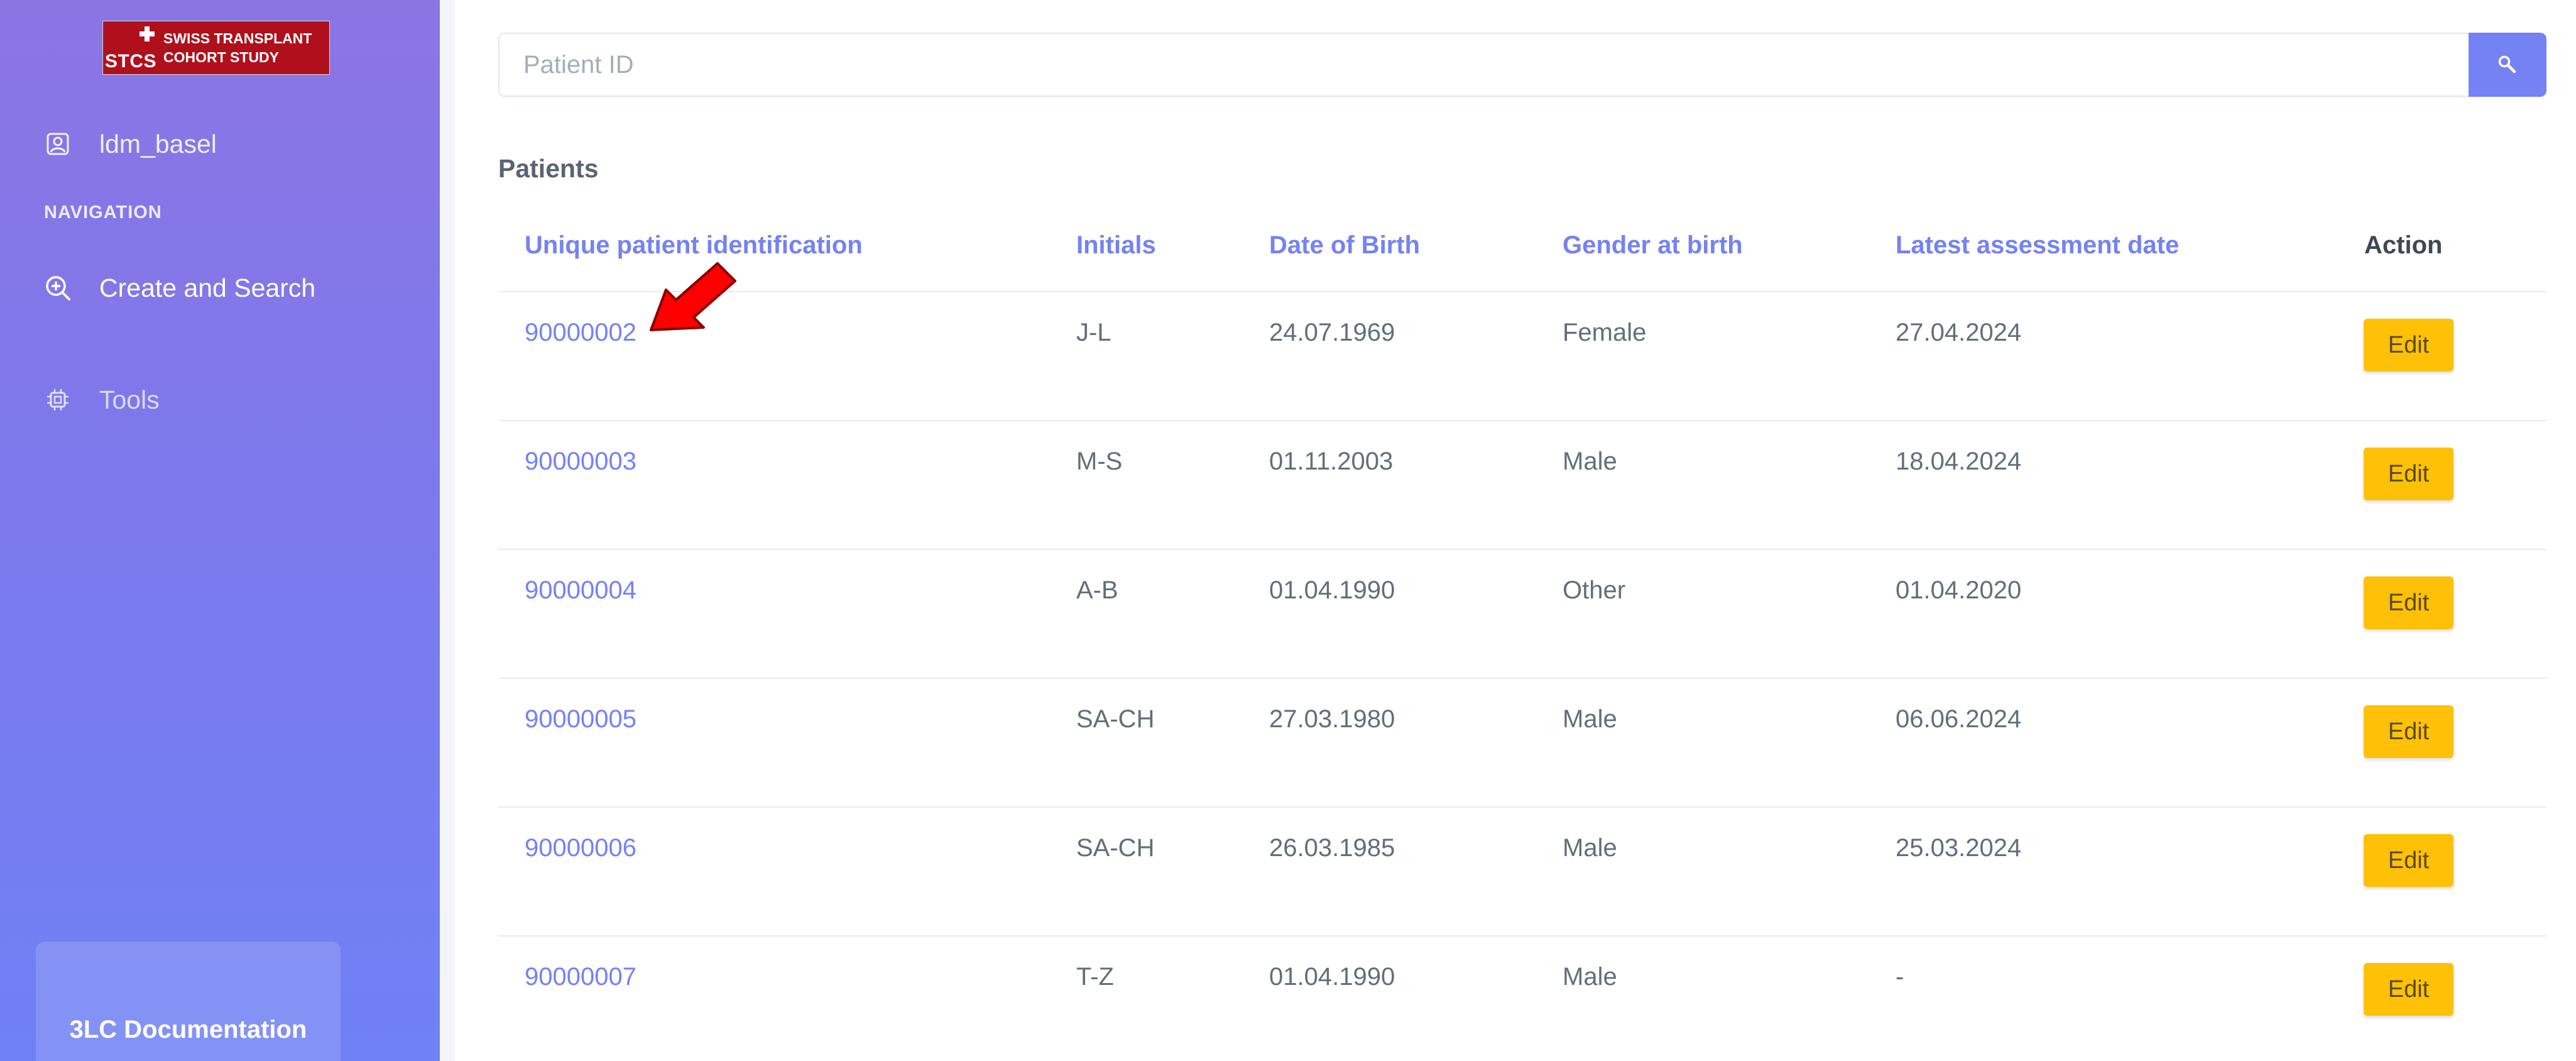 The width and height of the screenshot is (2576, 1061). What do you see at coordinates (130, 62) in the screenshot?
I see `logo-abbreviation: STCS` at bounding box center [130, 62].